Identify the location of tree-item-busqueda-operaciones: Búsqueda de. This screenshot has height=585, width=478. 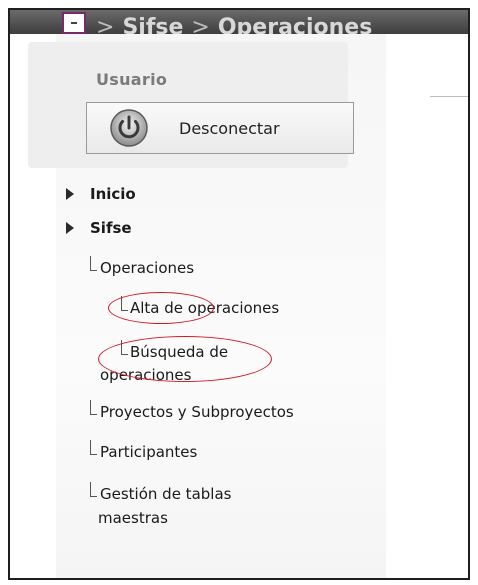
(179, 352).